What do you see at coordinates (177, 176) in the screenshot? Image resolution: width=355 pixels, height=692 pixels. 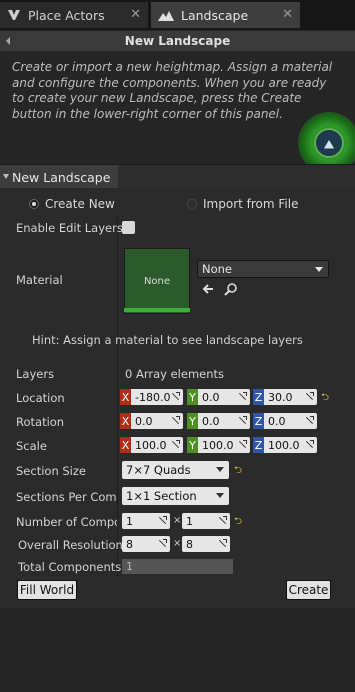 I see `section-header-details: New Landscape` at bounding box center [177, 176].